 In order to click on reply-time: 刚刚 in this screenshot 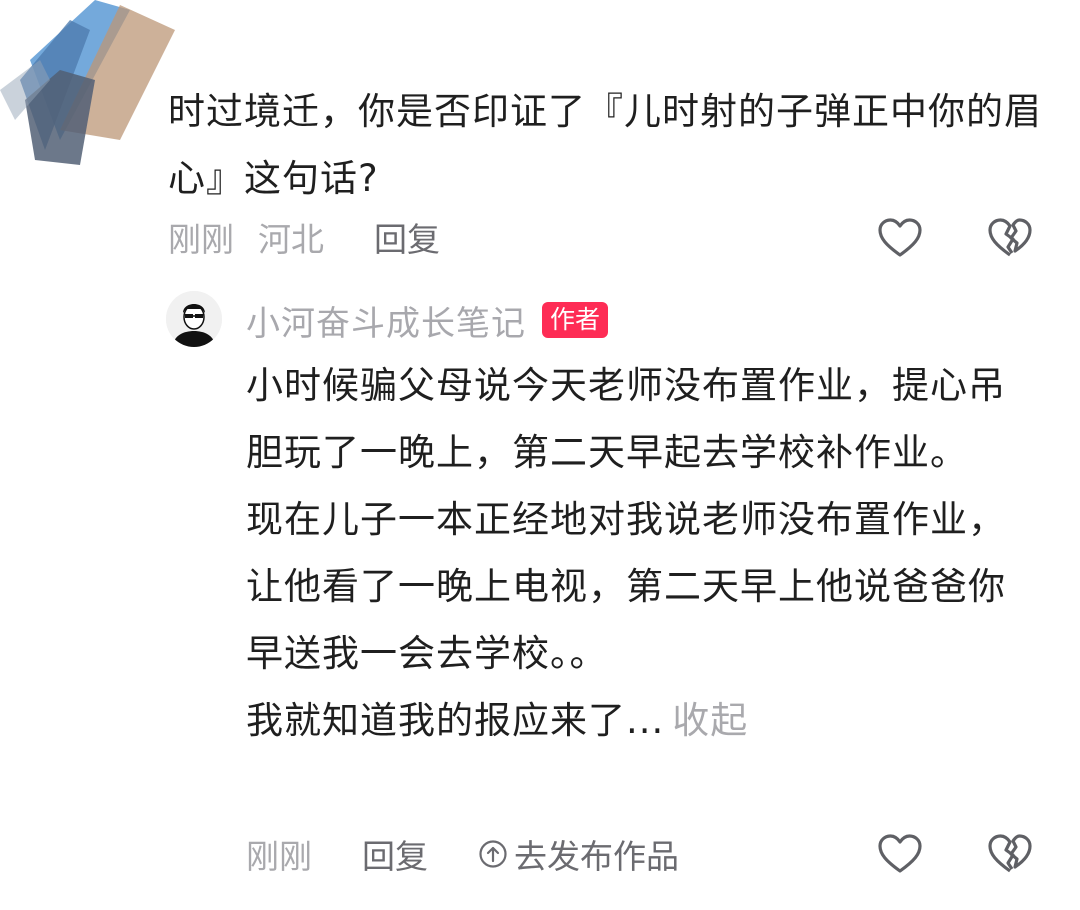, I will do `click(279, 856)`.